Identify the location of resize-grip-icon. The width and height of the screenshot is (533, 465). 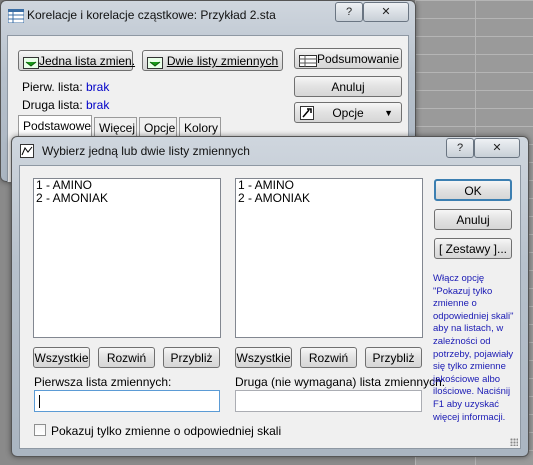
(514, 442).